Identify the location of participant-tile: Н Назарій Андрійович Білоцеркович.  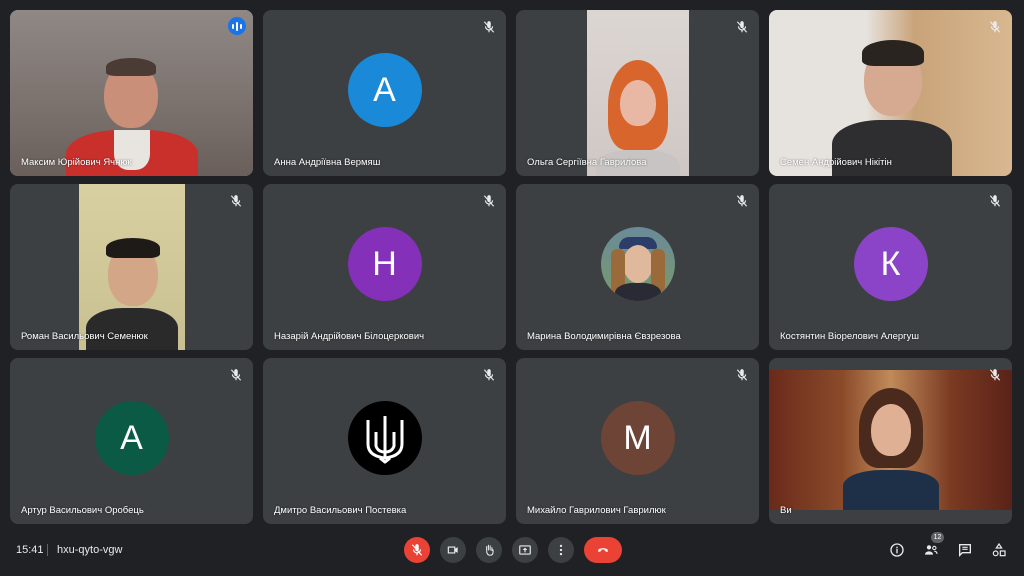
(384, 267).